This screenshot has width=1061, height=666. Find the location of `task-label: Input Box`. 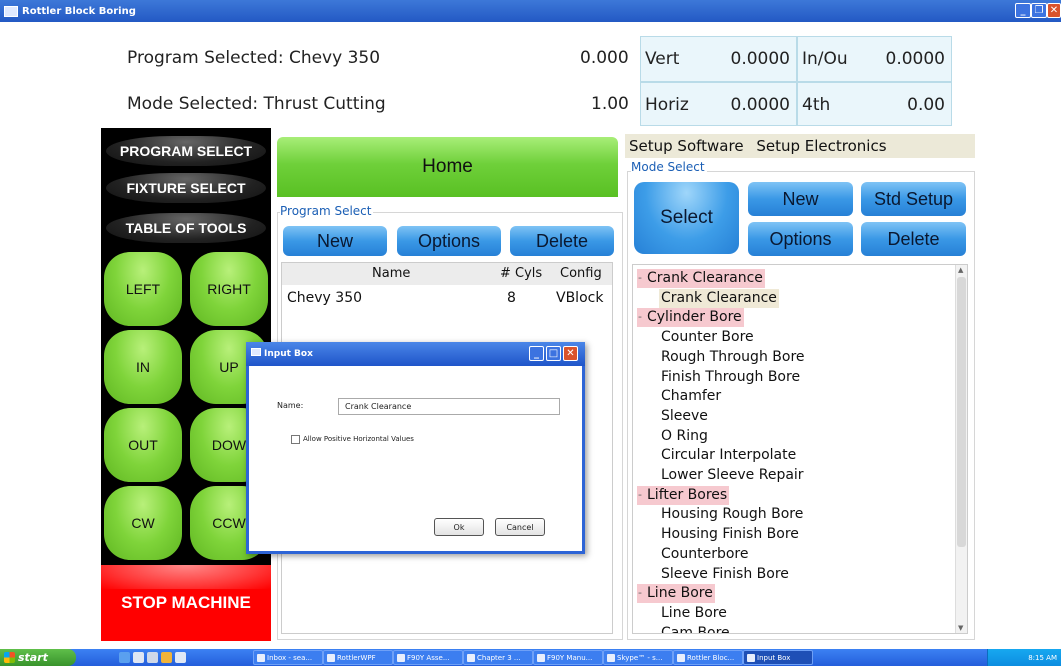

task-label: Input Box is located at coordinates (774, 657).